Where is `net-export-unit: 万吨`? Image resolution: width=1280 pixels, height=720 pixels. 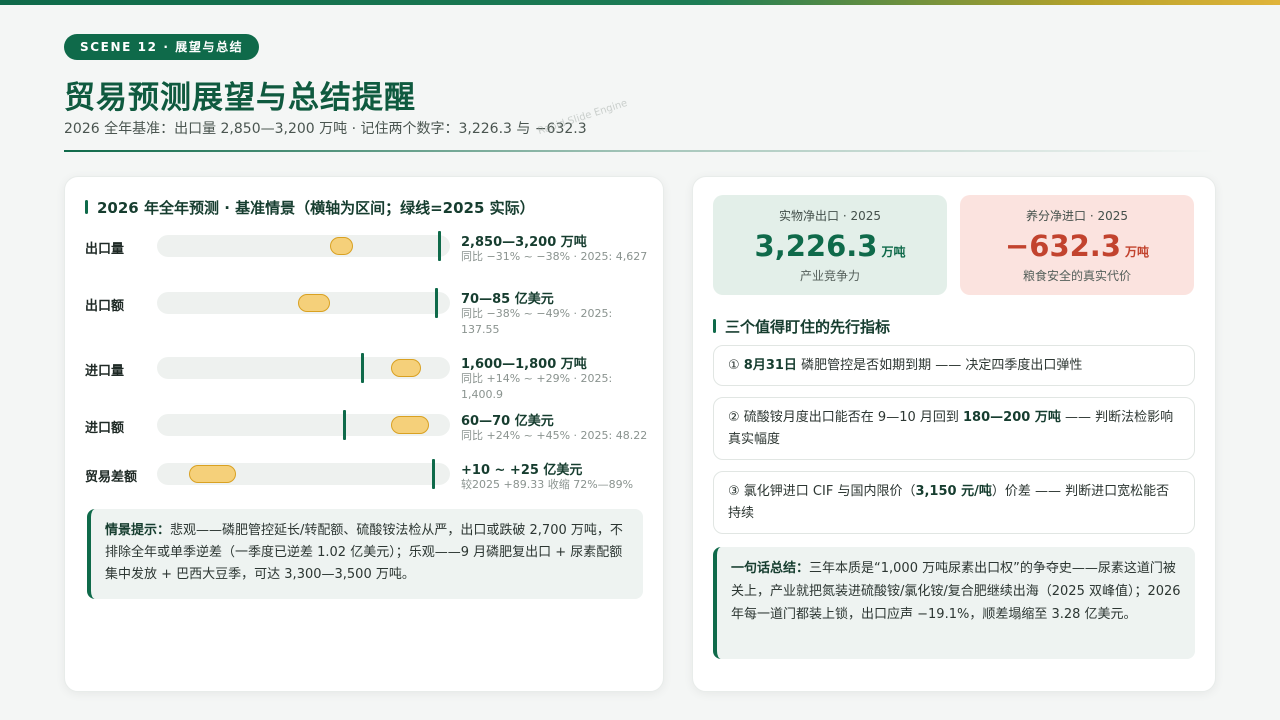 net-export-unit: 万吨 is located at coordinates (893, 252).